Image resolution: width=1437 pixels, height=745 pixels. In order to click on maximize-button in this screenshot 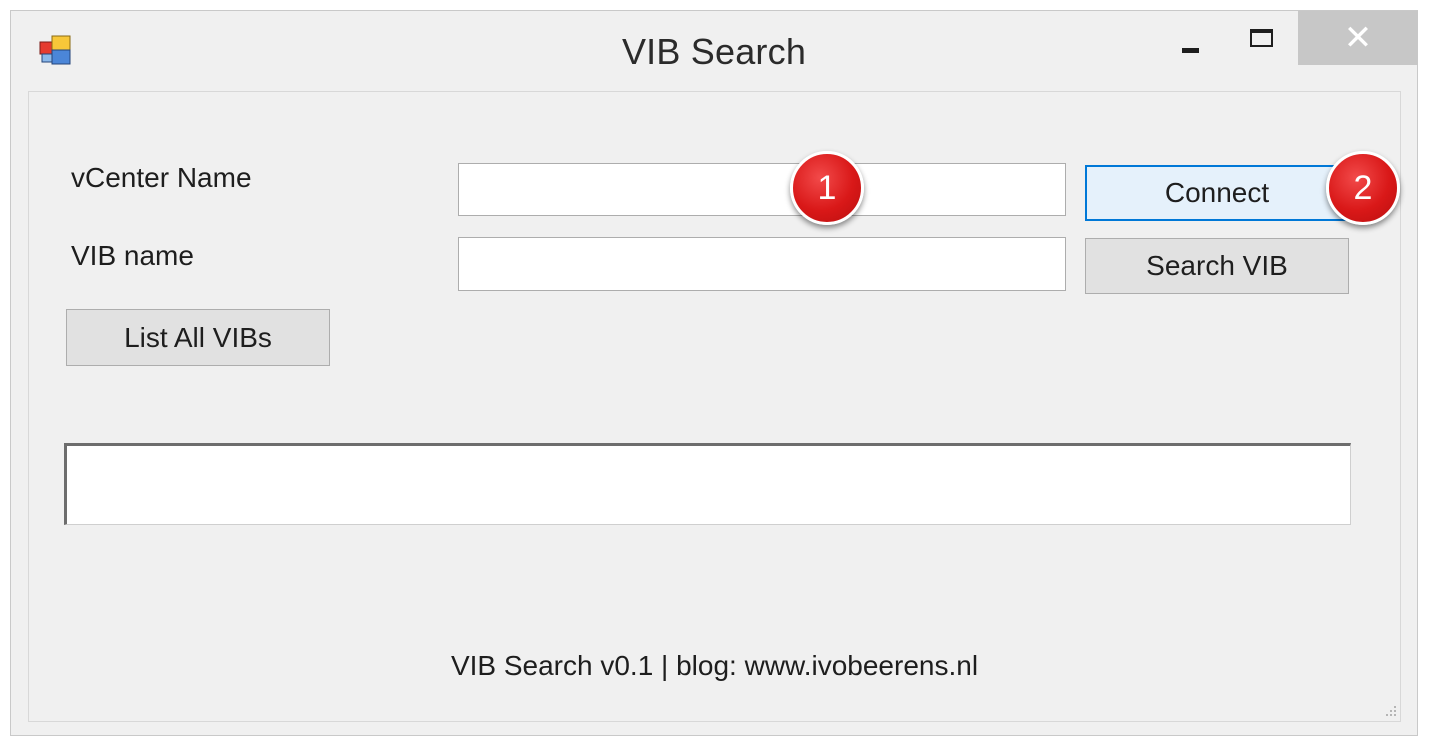, I will do `click(1260, 38)`.